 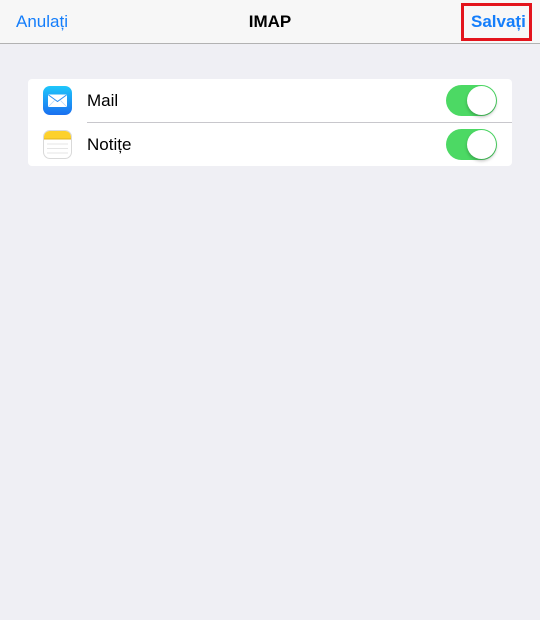 What do you see at coordinates (57, 144) in the screenshot?
I see `notes-app-icon` at bounding box center [57, 144].